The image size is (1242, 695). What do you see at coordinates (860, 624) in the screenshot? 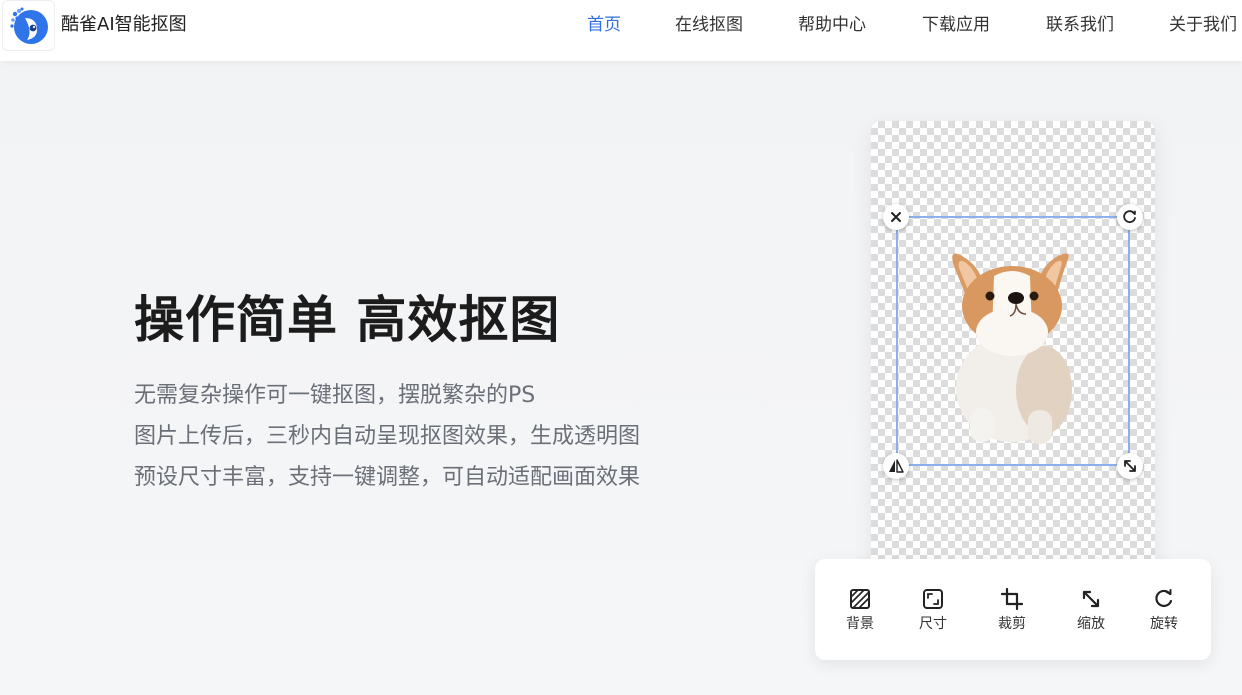
I see `tool-label: 背景` at bounding box center [860, 624].